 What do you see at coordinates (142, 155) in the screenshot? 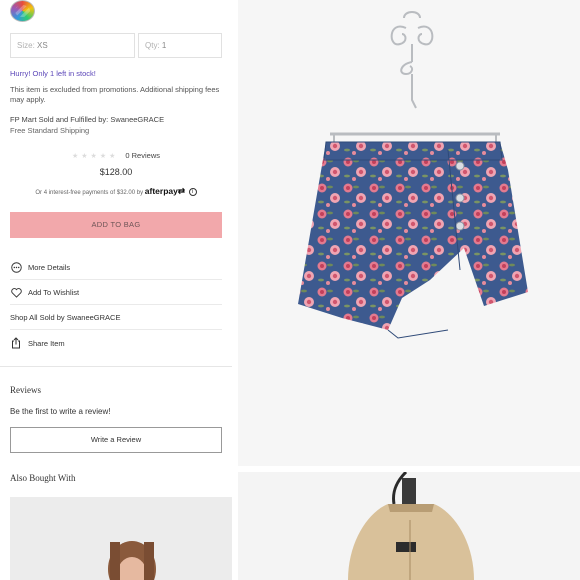
I see `reviews-count: 0 Reviews` at bounding box center [142, 155].